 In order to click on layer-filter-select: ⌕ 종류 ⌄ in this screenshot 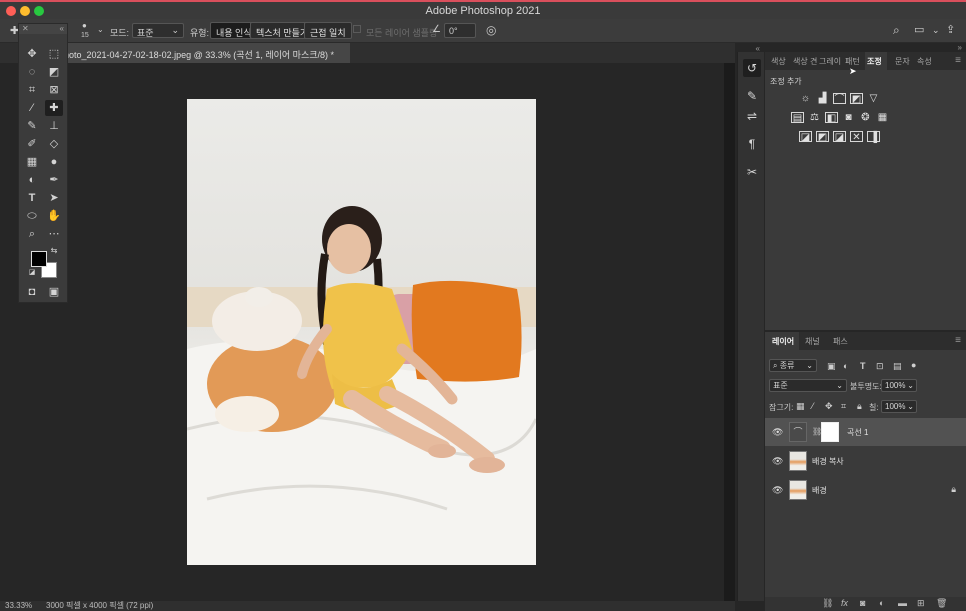, I will do `click(793, 365)`.